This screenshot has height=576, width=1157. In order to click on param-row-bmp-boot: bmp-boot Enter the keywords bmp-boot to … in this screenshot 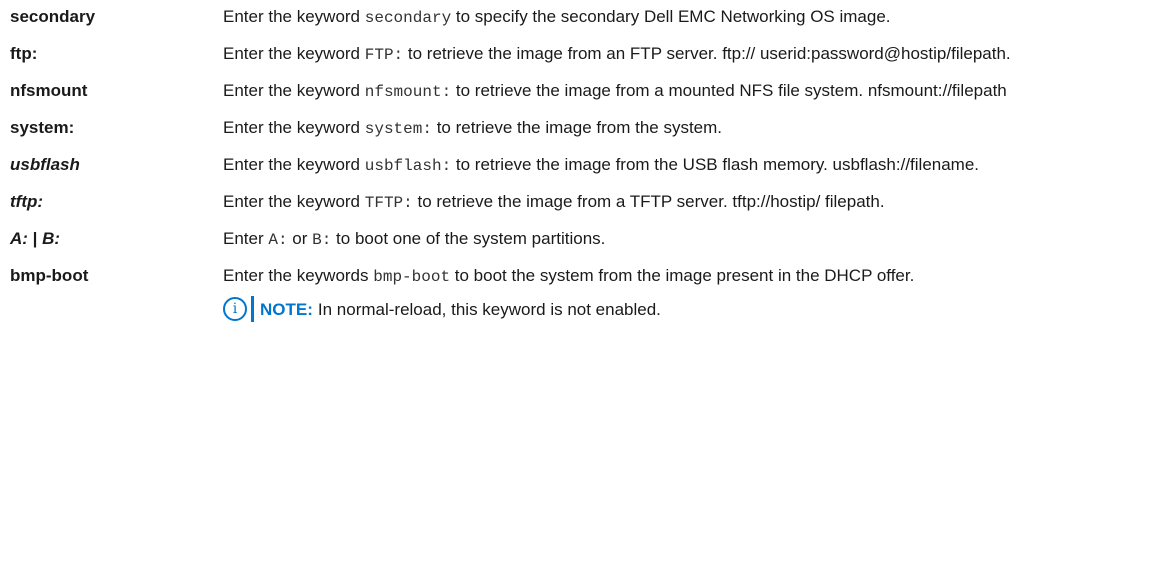, I will do `click(578, 292)`.